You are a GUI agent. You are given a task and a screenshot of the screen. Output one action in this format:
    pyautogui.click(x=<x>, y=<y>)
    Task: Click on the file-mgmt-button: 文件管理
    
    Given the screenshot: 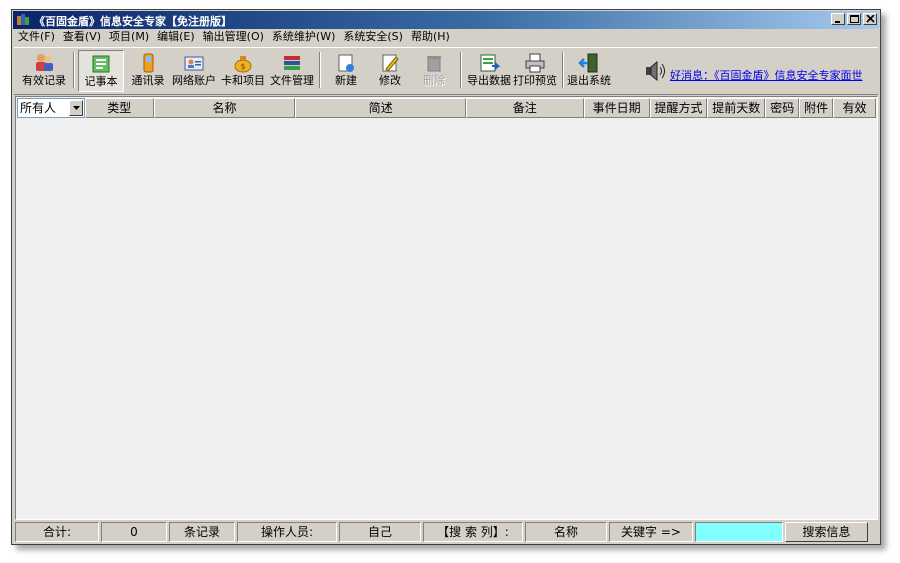 What is the action you would take?
    pyautogui.click(x=292, y=71)
    